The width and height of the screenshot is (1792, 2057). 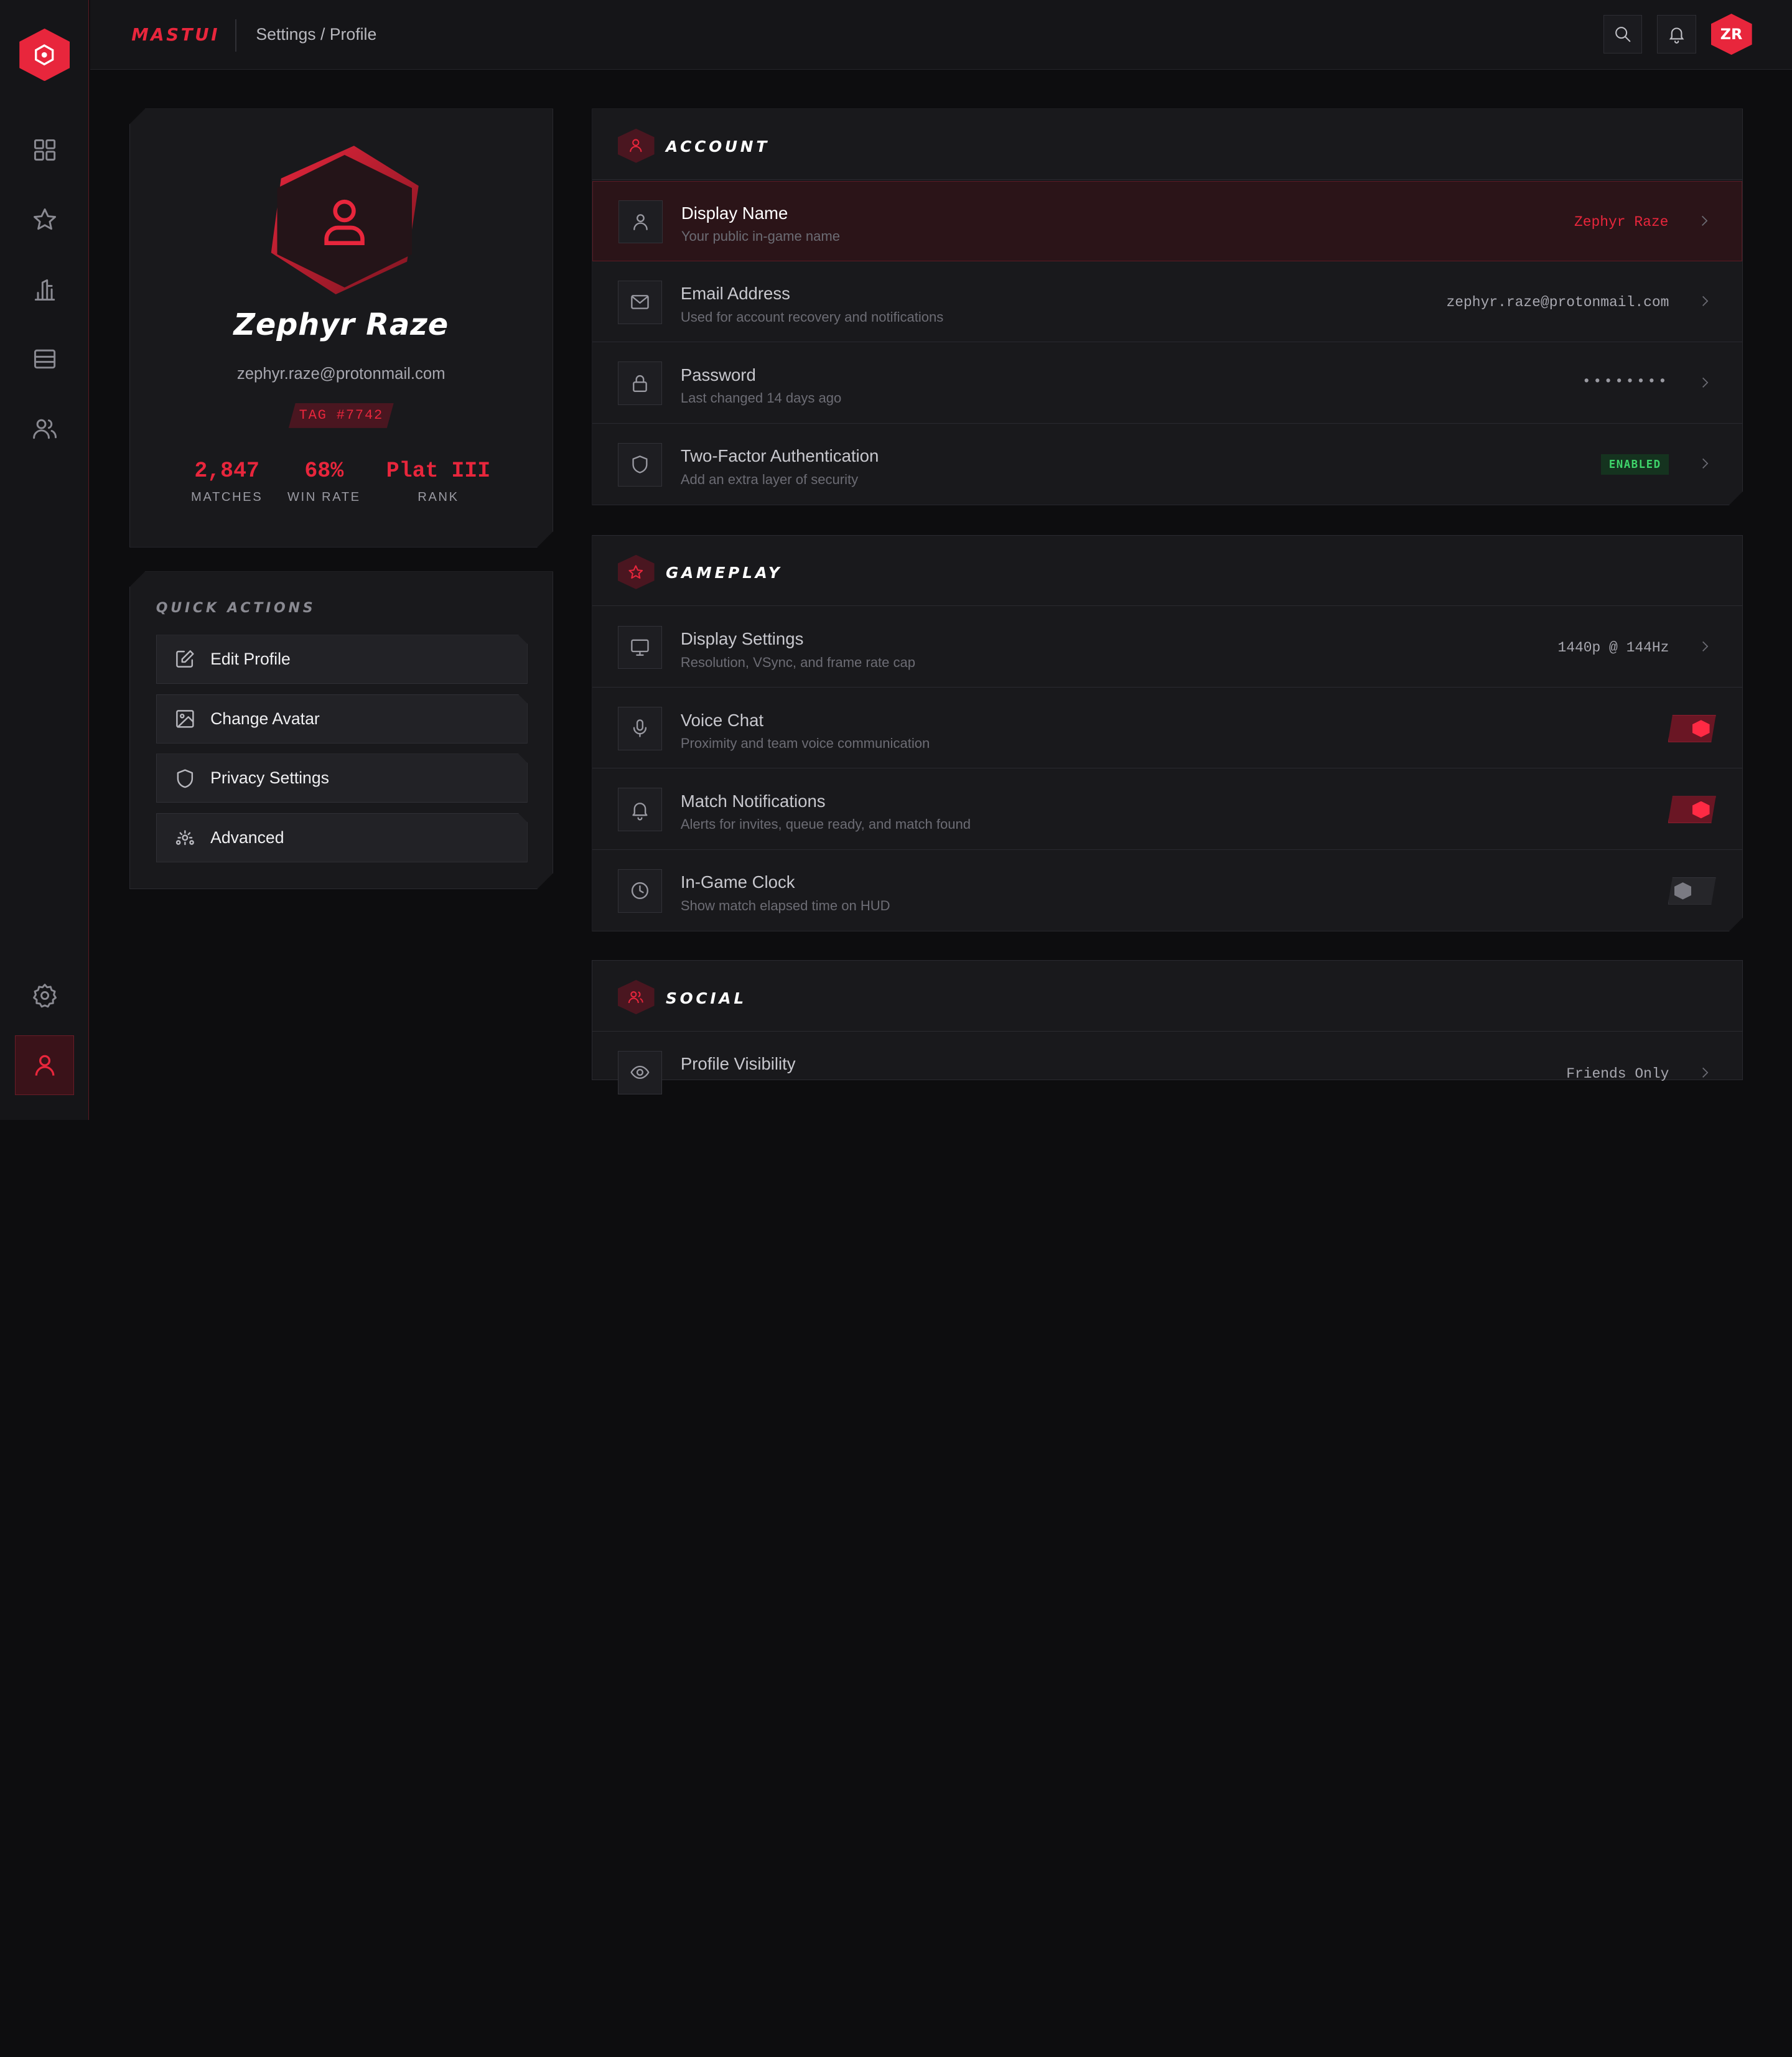 What do you see at coordinates (941, 35) in the screenshot?
I see `topbar: MASTUI Settings / Profile ZR` at bounding box center [941, 35].